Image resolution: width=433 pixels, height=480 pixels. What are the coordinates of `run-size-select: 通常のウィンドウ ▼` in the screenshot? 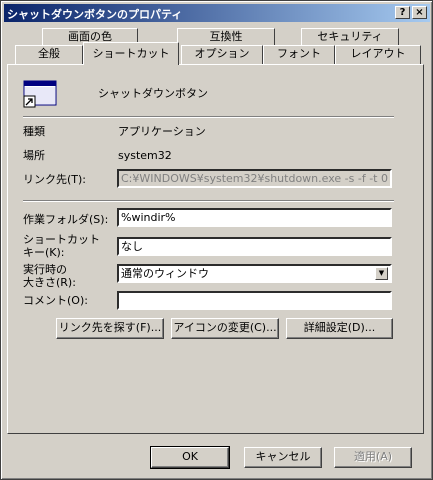 It's located at (254, 273).